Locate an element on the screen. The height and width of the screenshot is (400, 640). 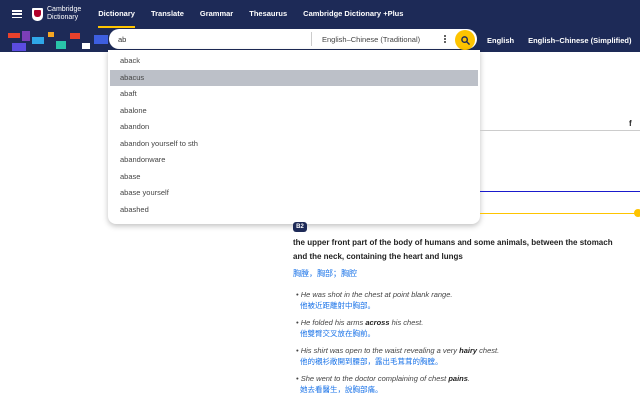
example-text-end: . is located at coordinates (468, 378).